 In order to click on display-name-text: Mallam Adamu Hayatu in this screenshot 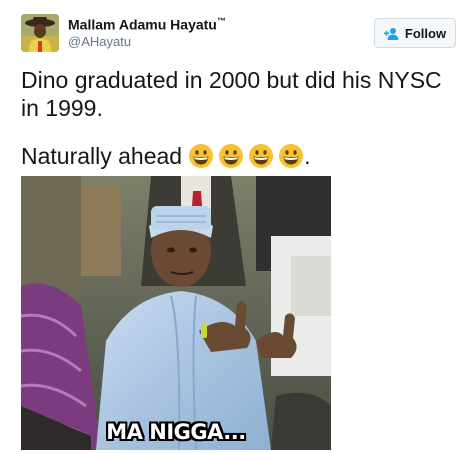, I will do `click(142, 25)`.